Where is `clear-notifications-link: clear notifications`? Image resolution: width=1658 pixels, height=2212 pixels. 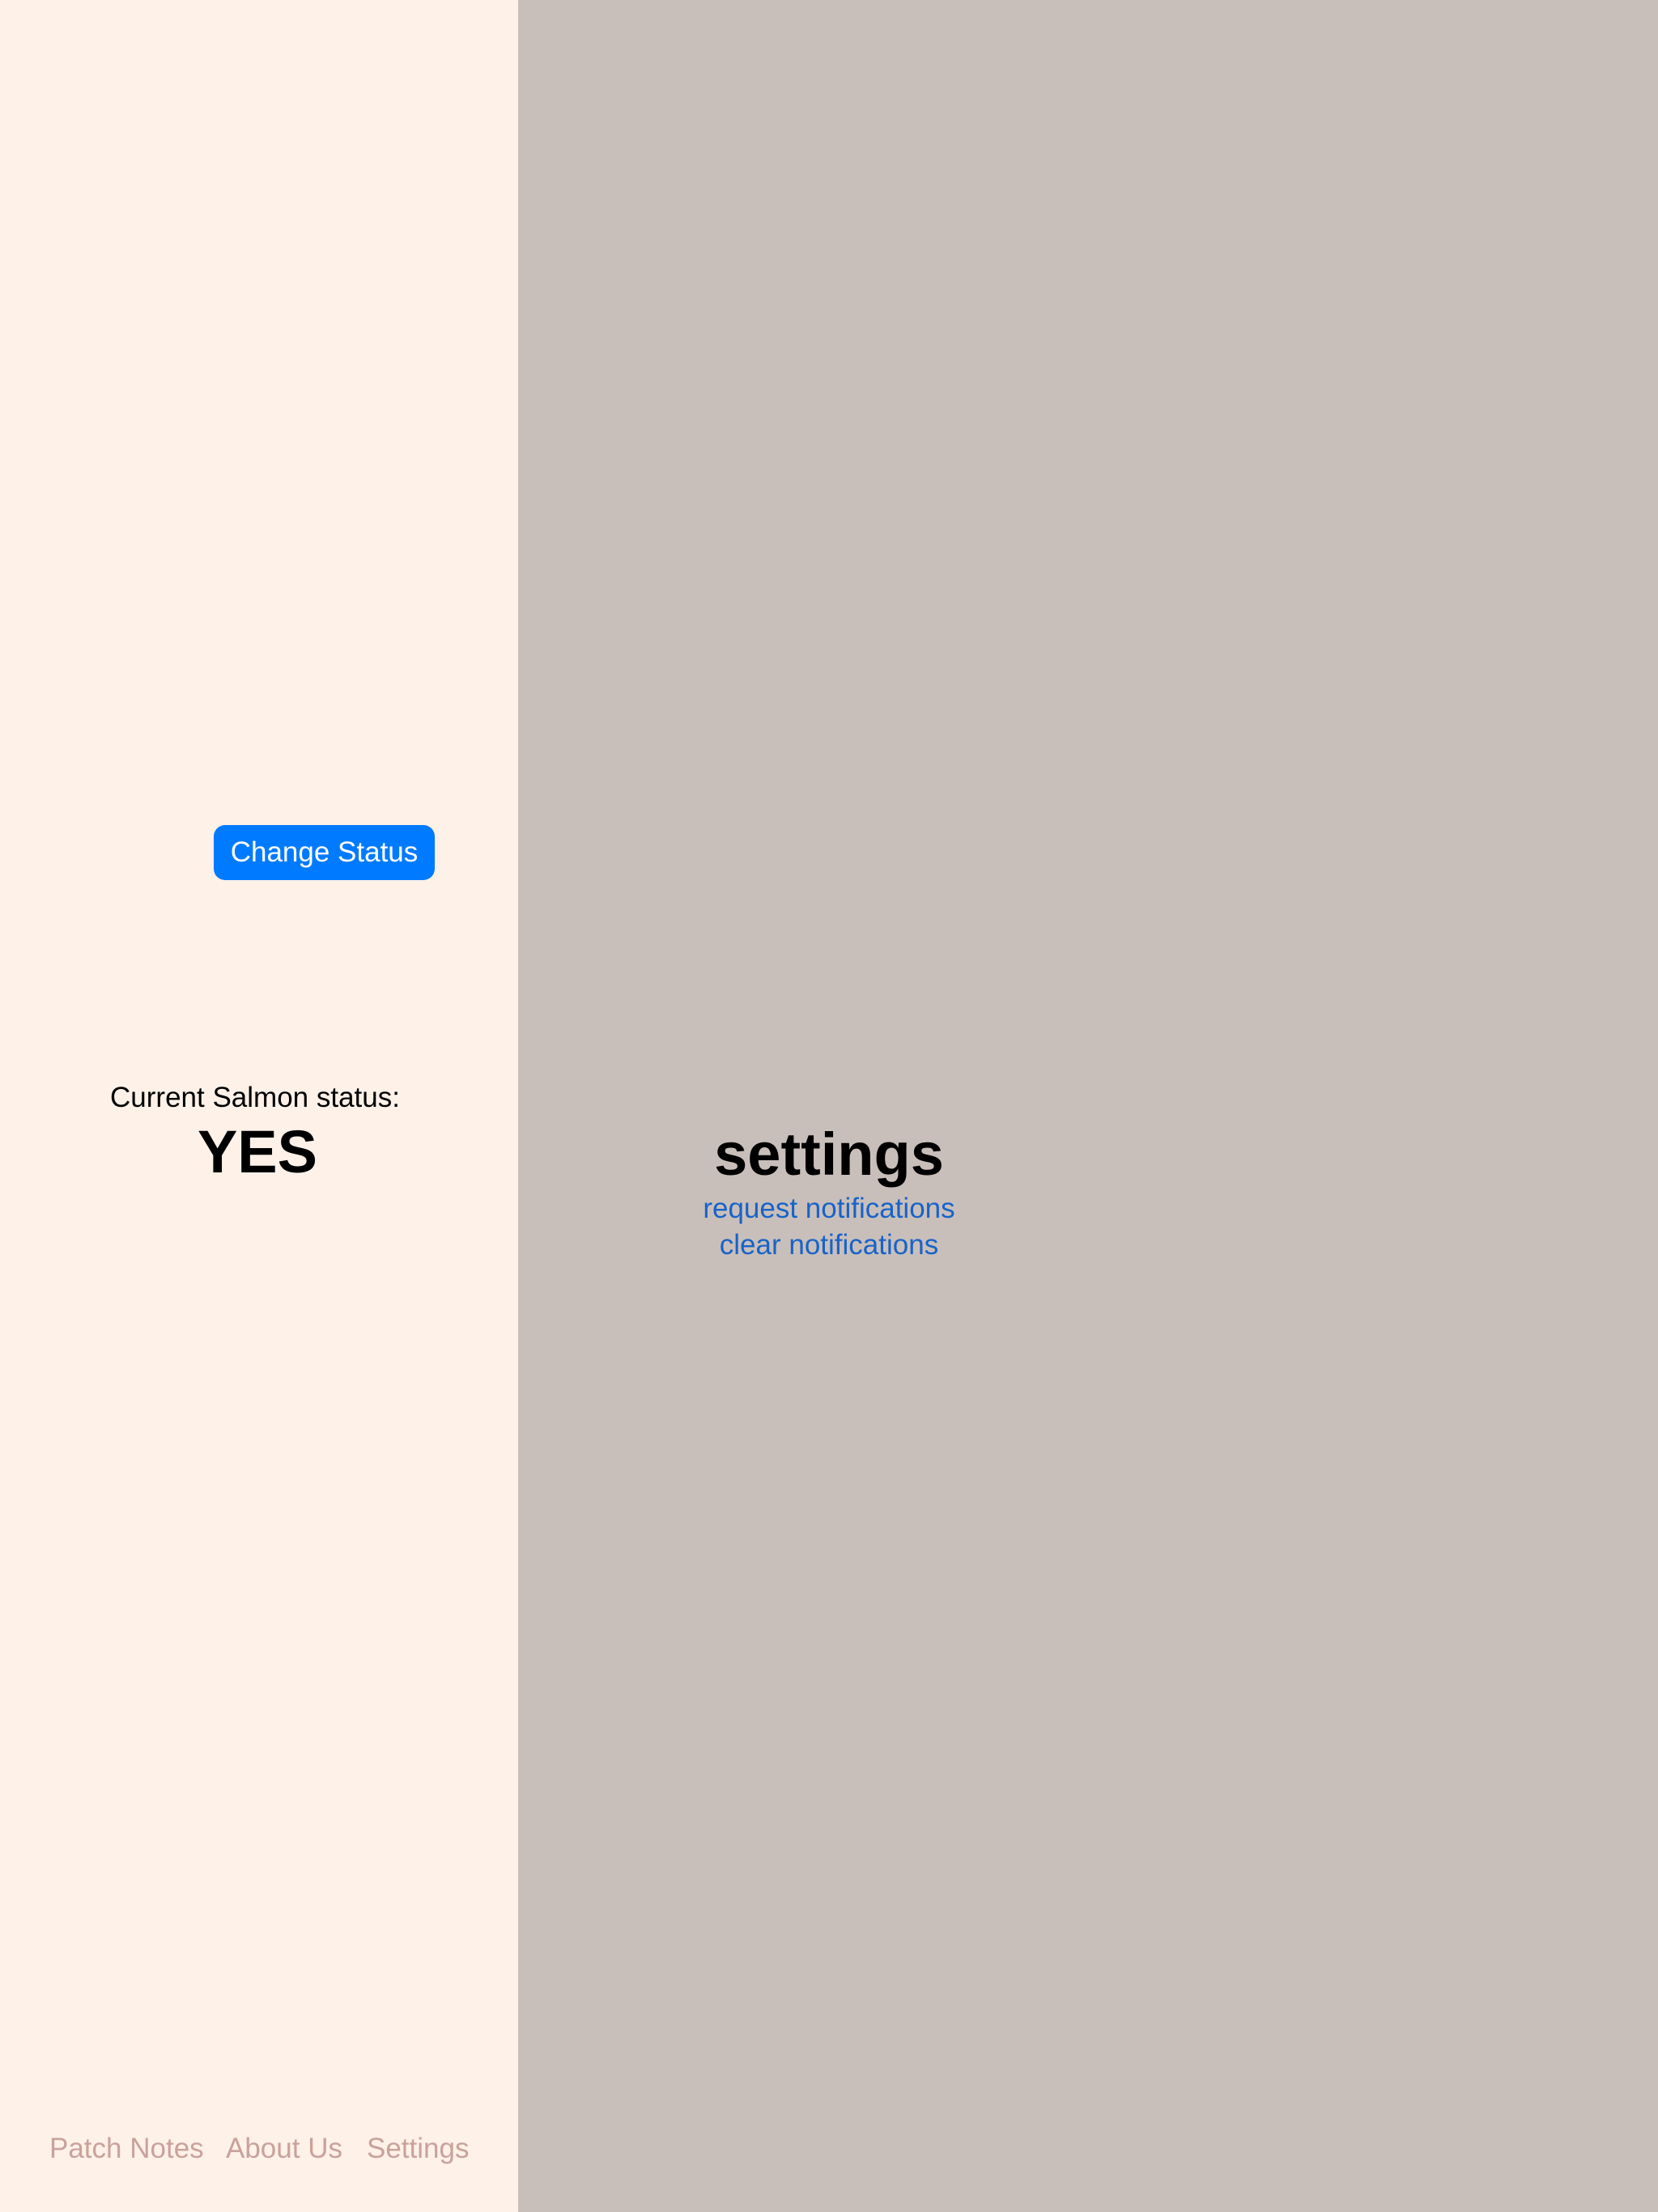
clear-notifications-link: clear notifications is located at coordinates (829, 1246).